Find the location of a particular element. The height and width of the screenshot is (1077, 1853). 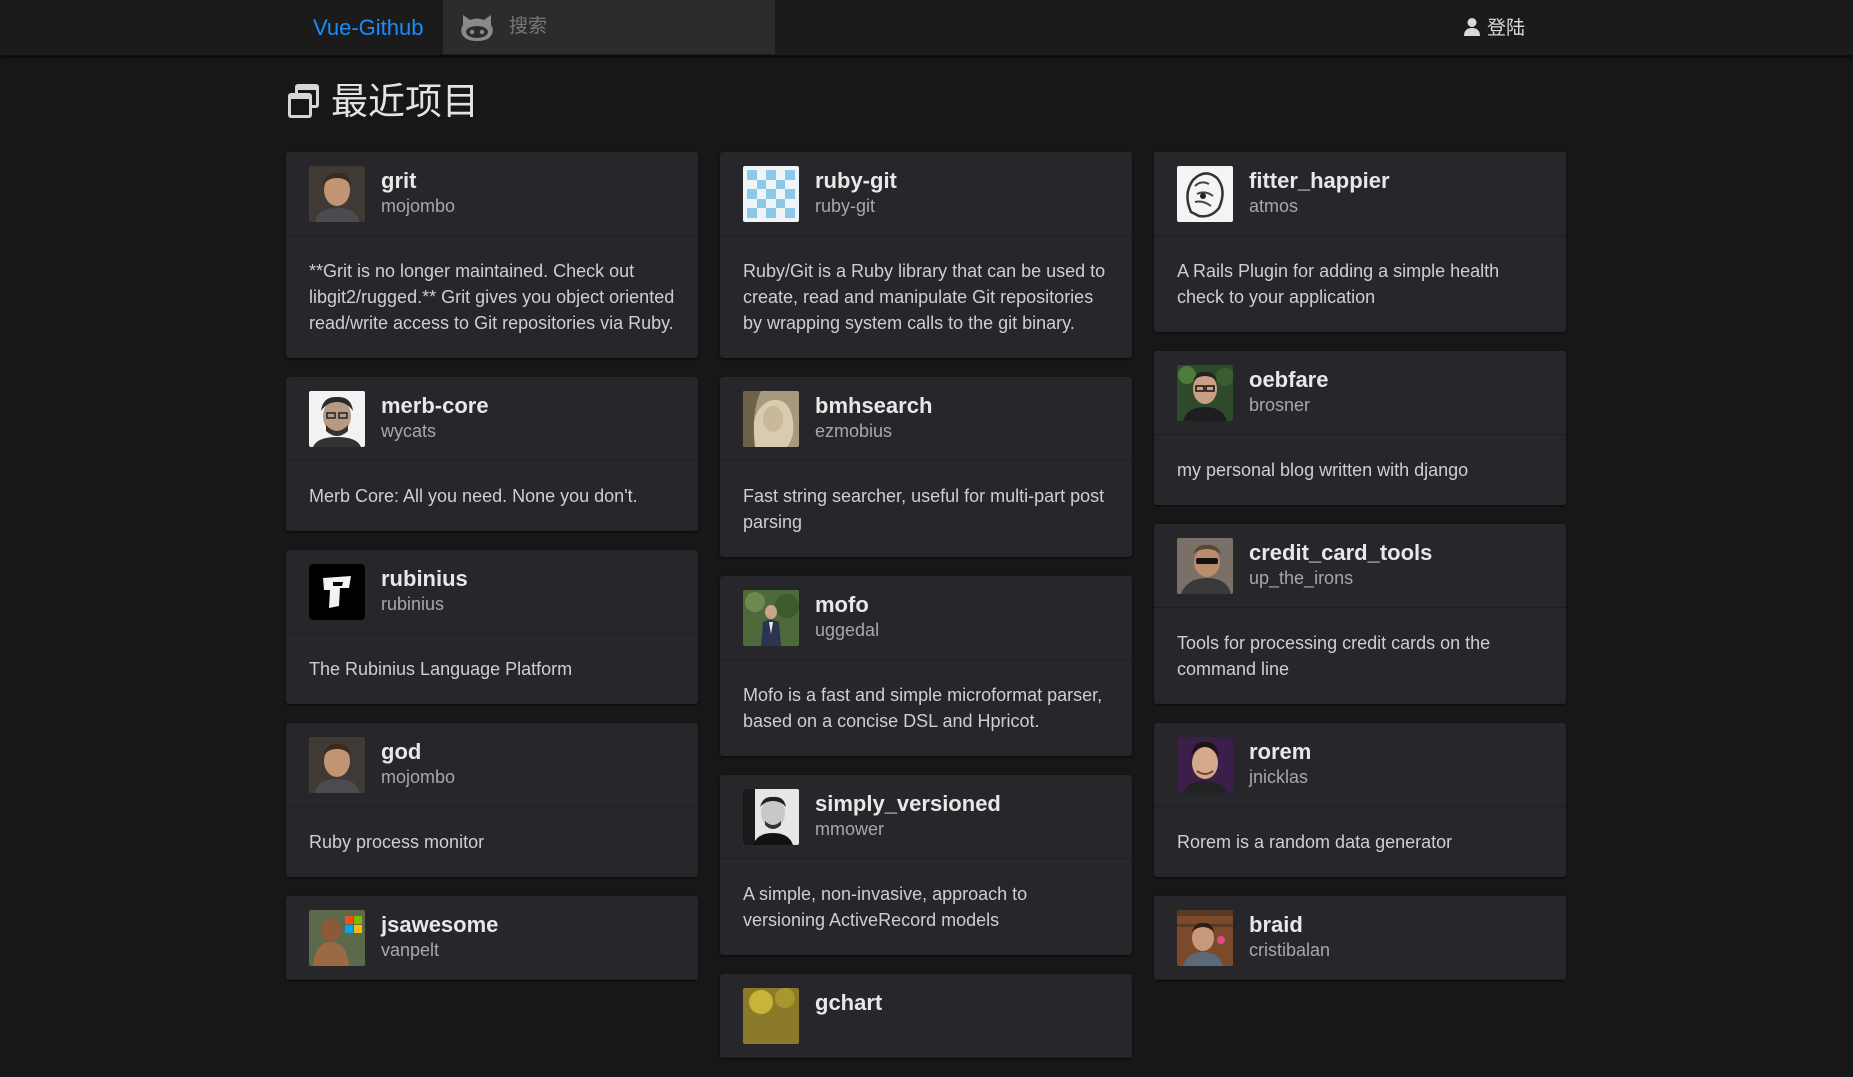

card-header: rorem jnicklas is located at coordinates (1360, 765).